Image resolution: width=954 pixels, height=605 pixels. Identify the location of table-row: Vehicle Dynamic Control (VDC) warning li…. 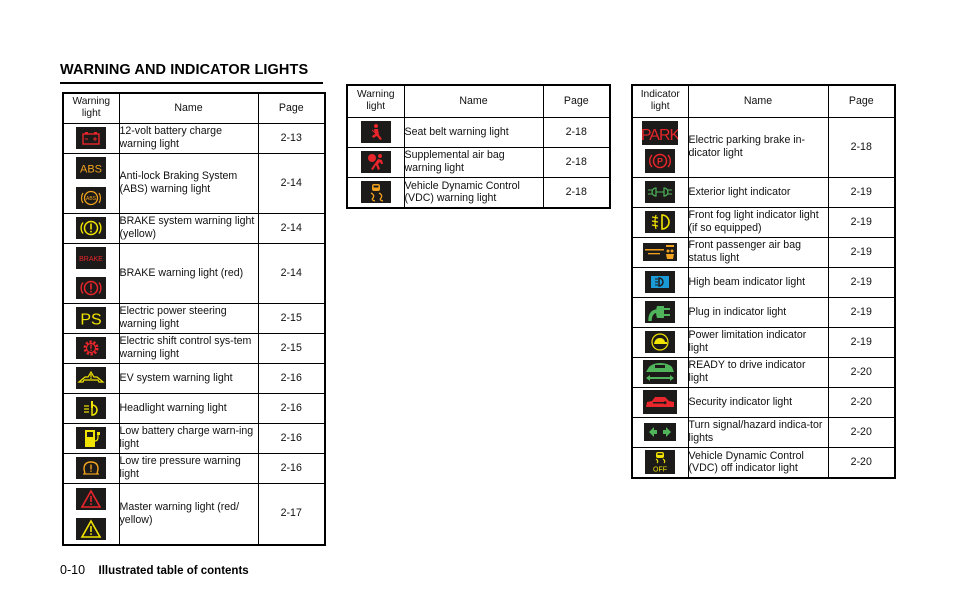
(478, 192).